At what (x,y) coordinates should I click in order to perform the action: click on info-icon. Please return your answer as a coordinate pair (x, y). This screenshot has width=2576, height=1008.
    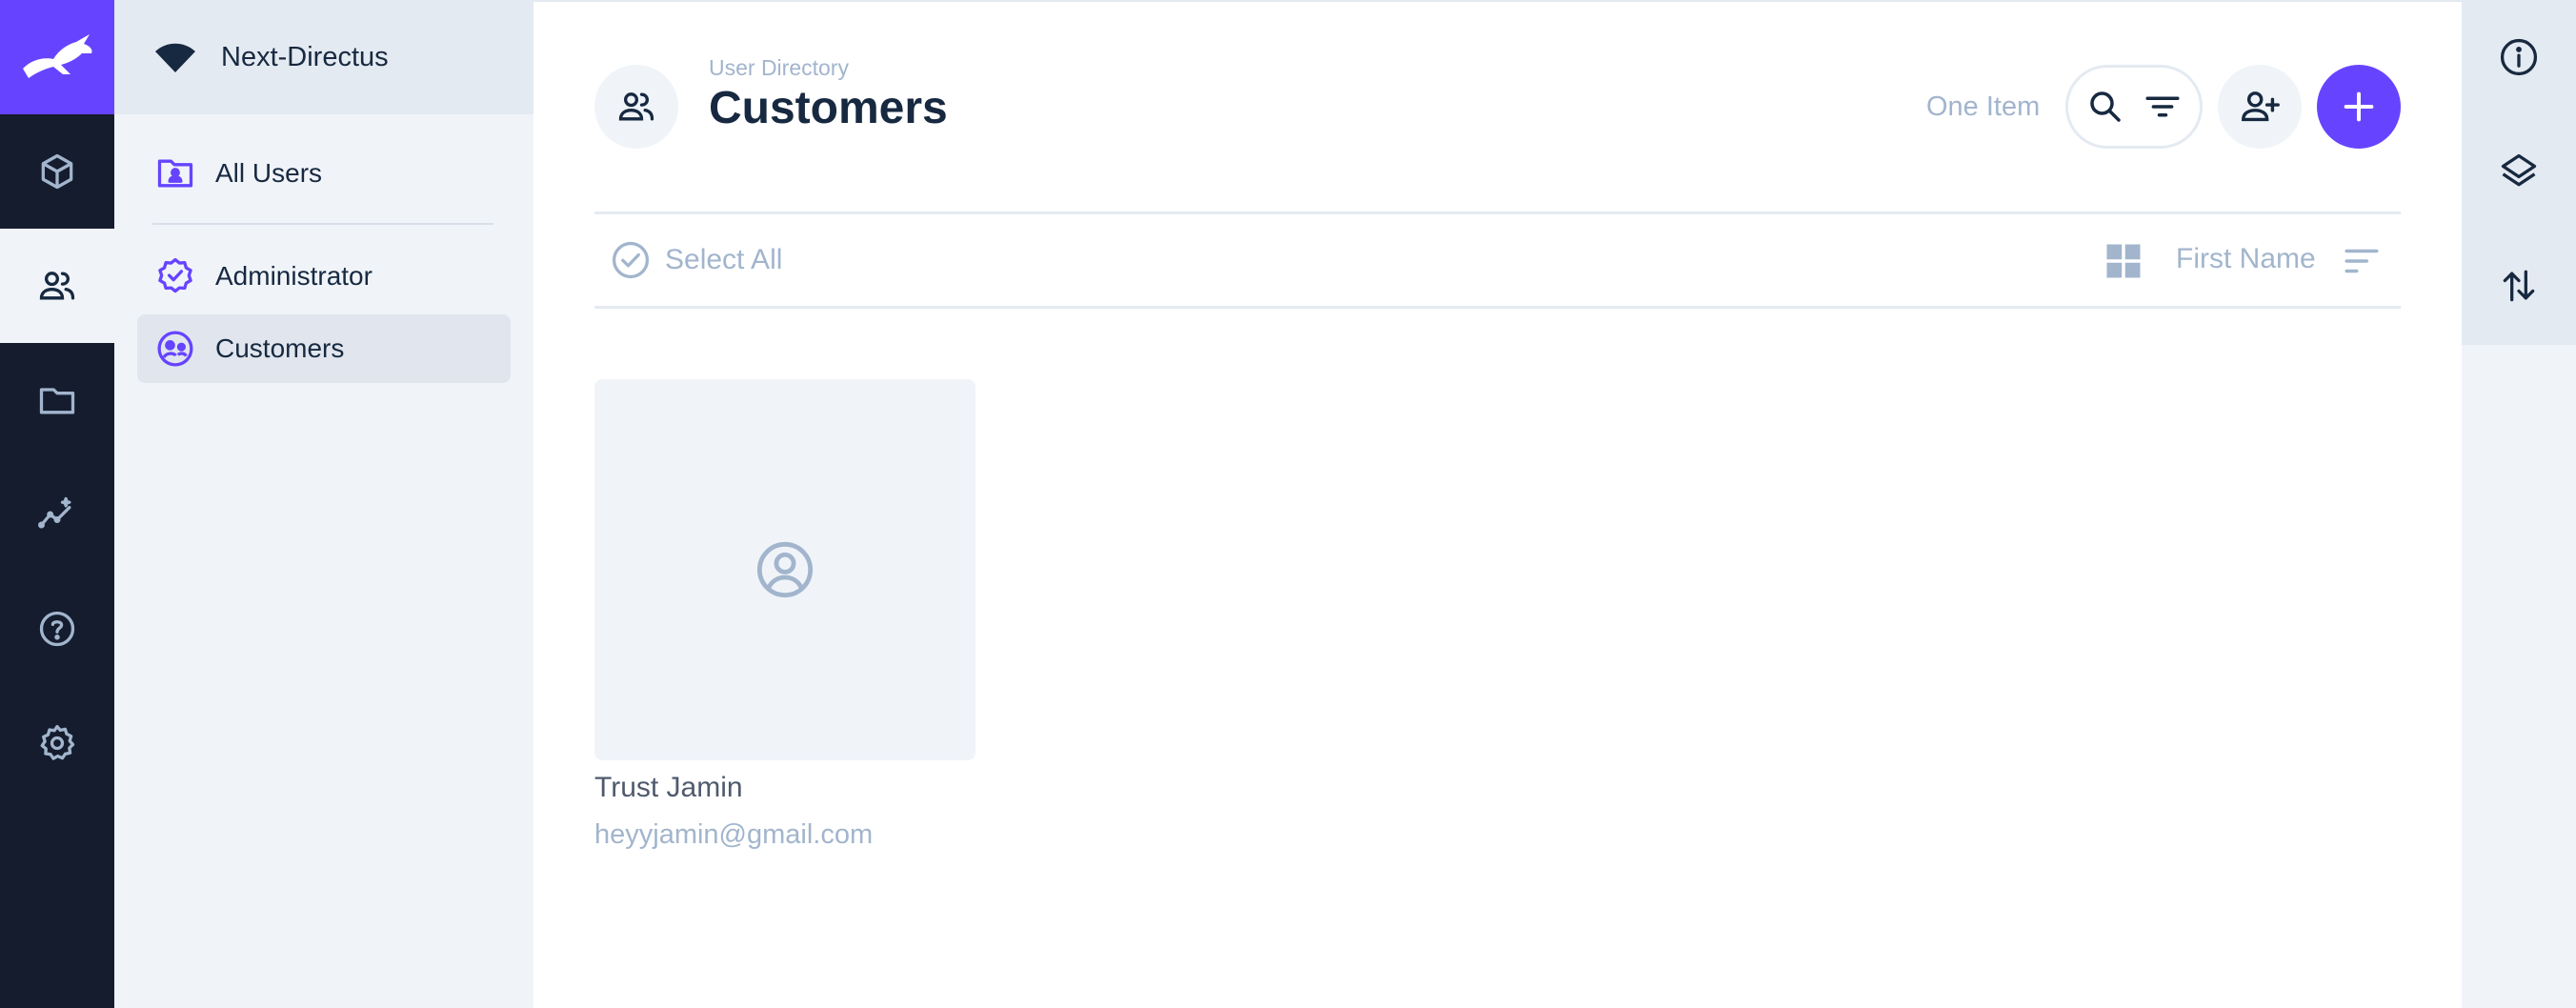
    Looking at the image, I should click on (2519, 57).